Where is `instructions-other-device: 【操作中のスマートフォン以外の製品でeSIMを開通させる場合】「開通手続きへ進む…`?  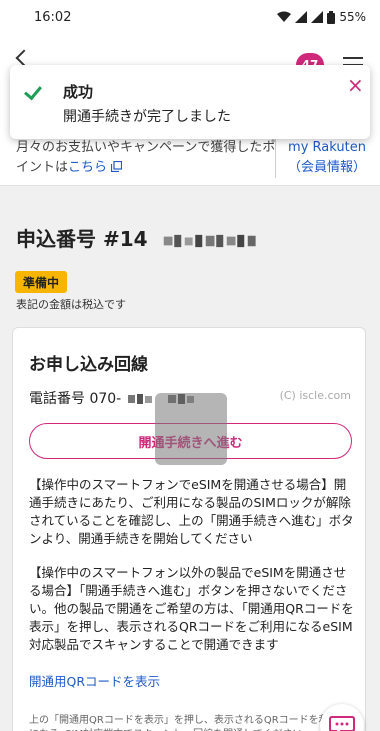 instructions-other-device: 【操作中のスマートフォン以外の製品でeSIMを開通させる場合】「開通手続きへ進む… is located at coordinates (191, 608).